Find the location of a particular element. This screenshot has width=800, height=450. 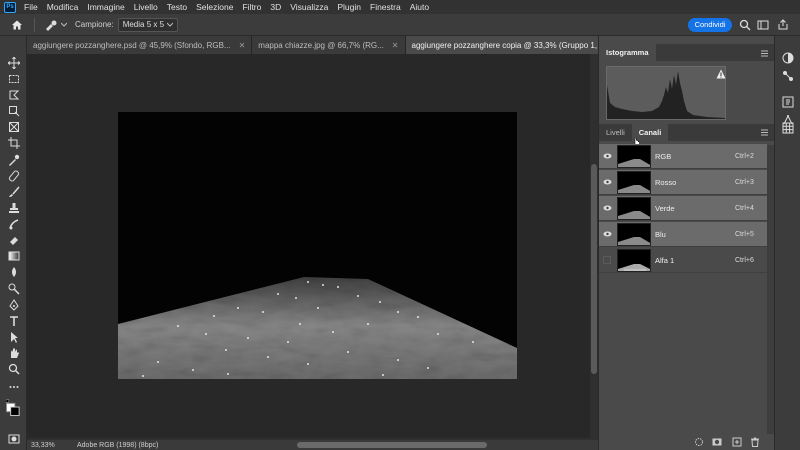

channels-panel-footer is located at coordinates (687, 442).